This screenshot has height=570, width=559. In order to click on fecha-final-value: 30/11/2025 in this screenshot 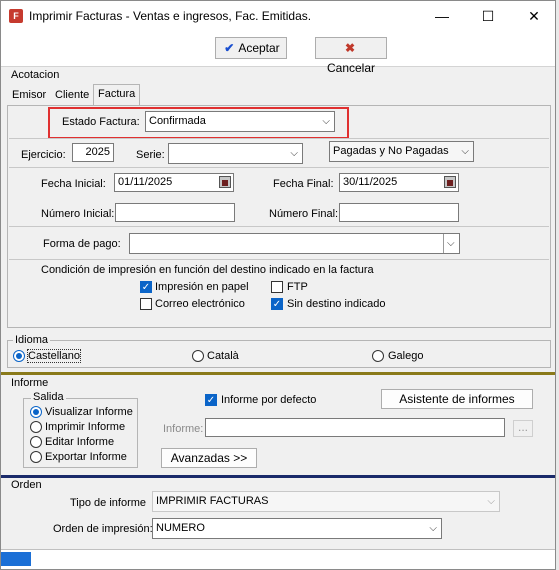, I will do `click(370, 182)`.